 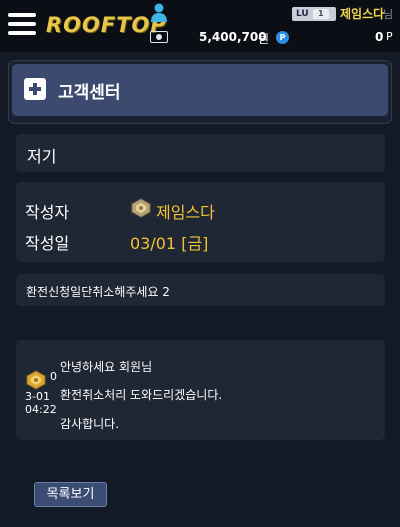 I want to click on reply-text-line: 감사합니다., so click(x=90, y=424).